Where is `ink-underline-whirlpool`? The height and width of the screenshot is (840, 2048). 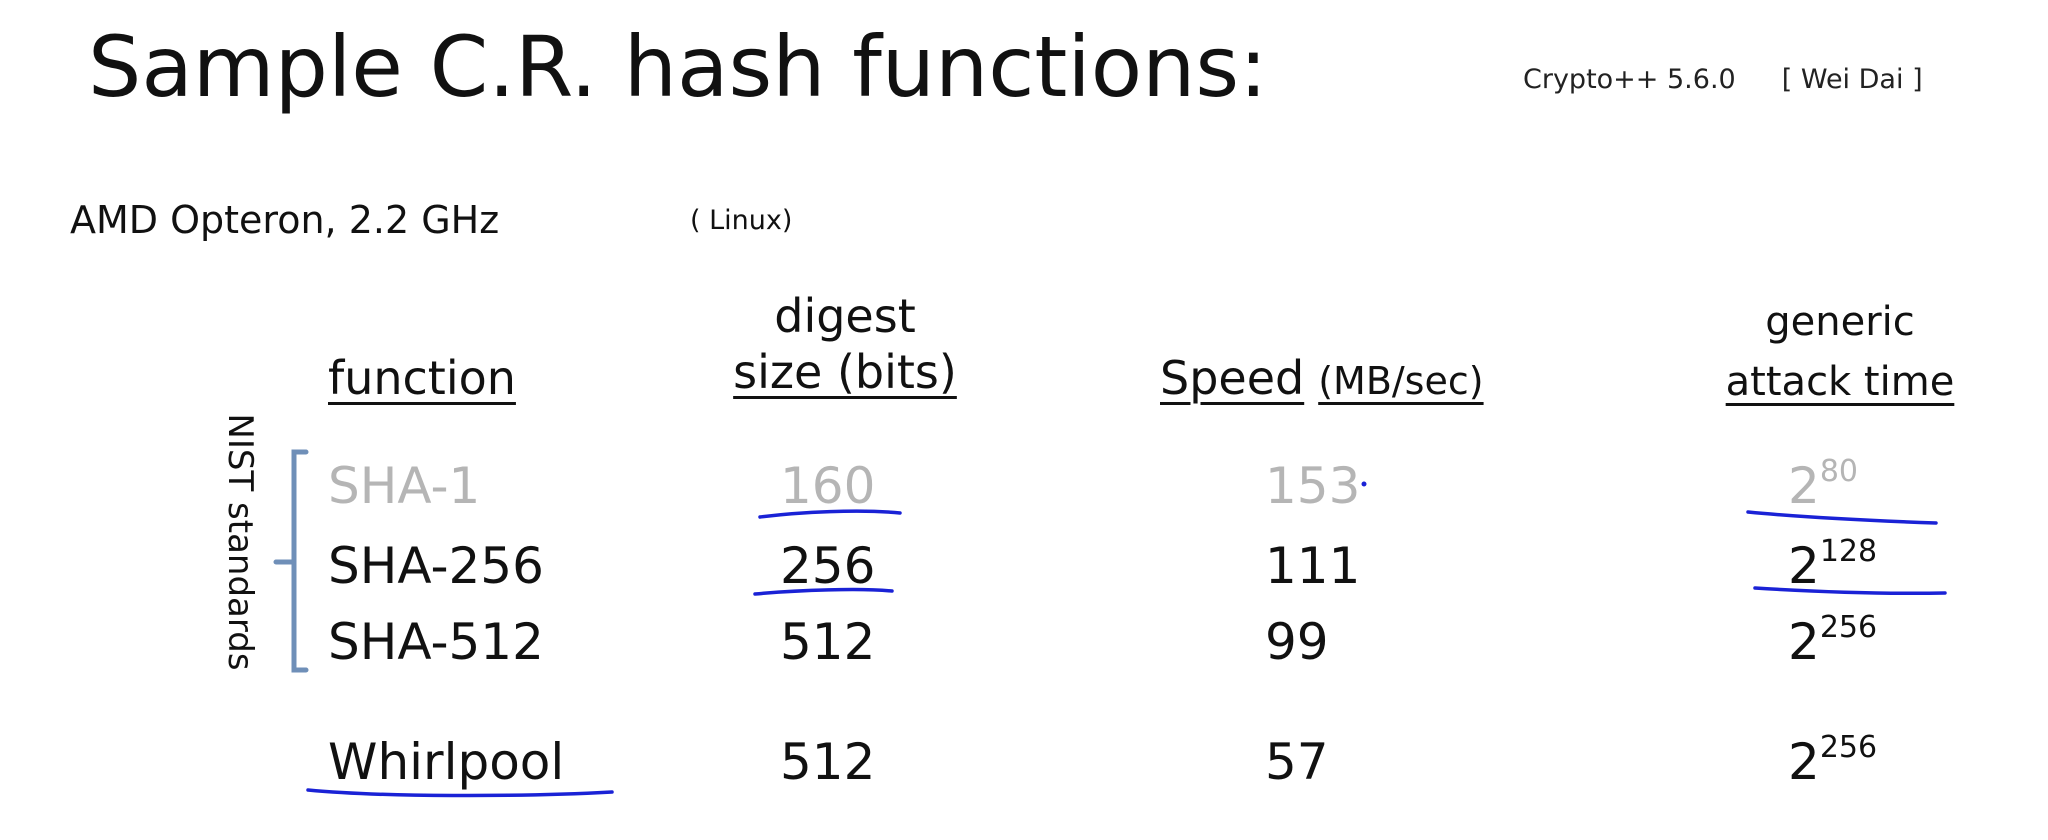 ink-underline-whirlpool is located at coordinates (460, 793).